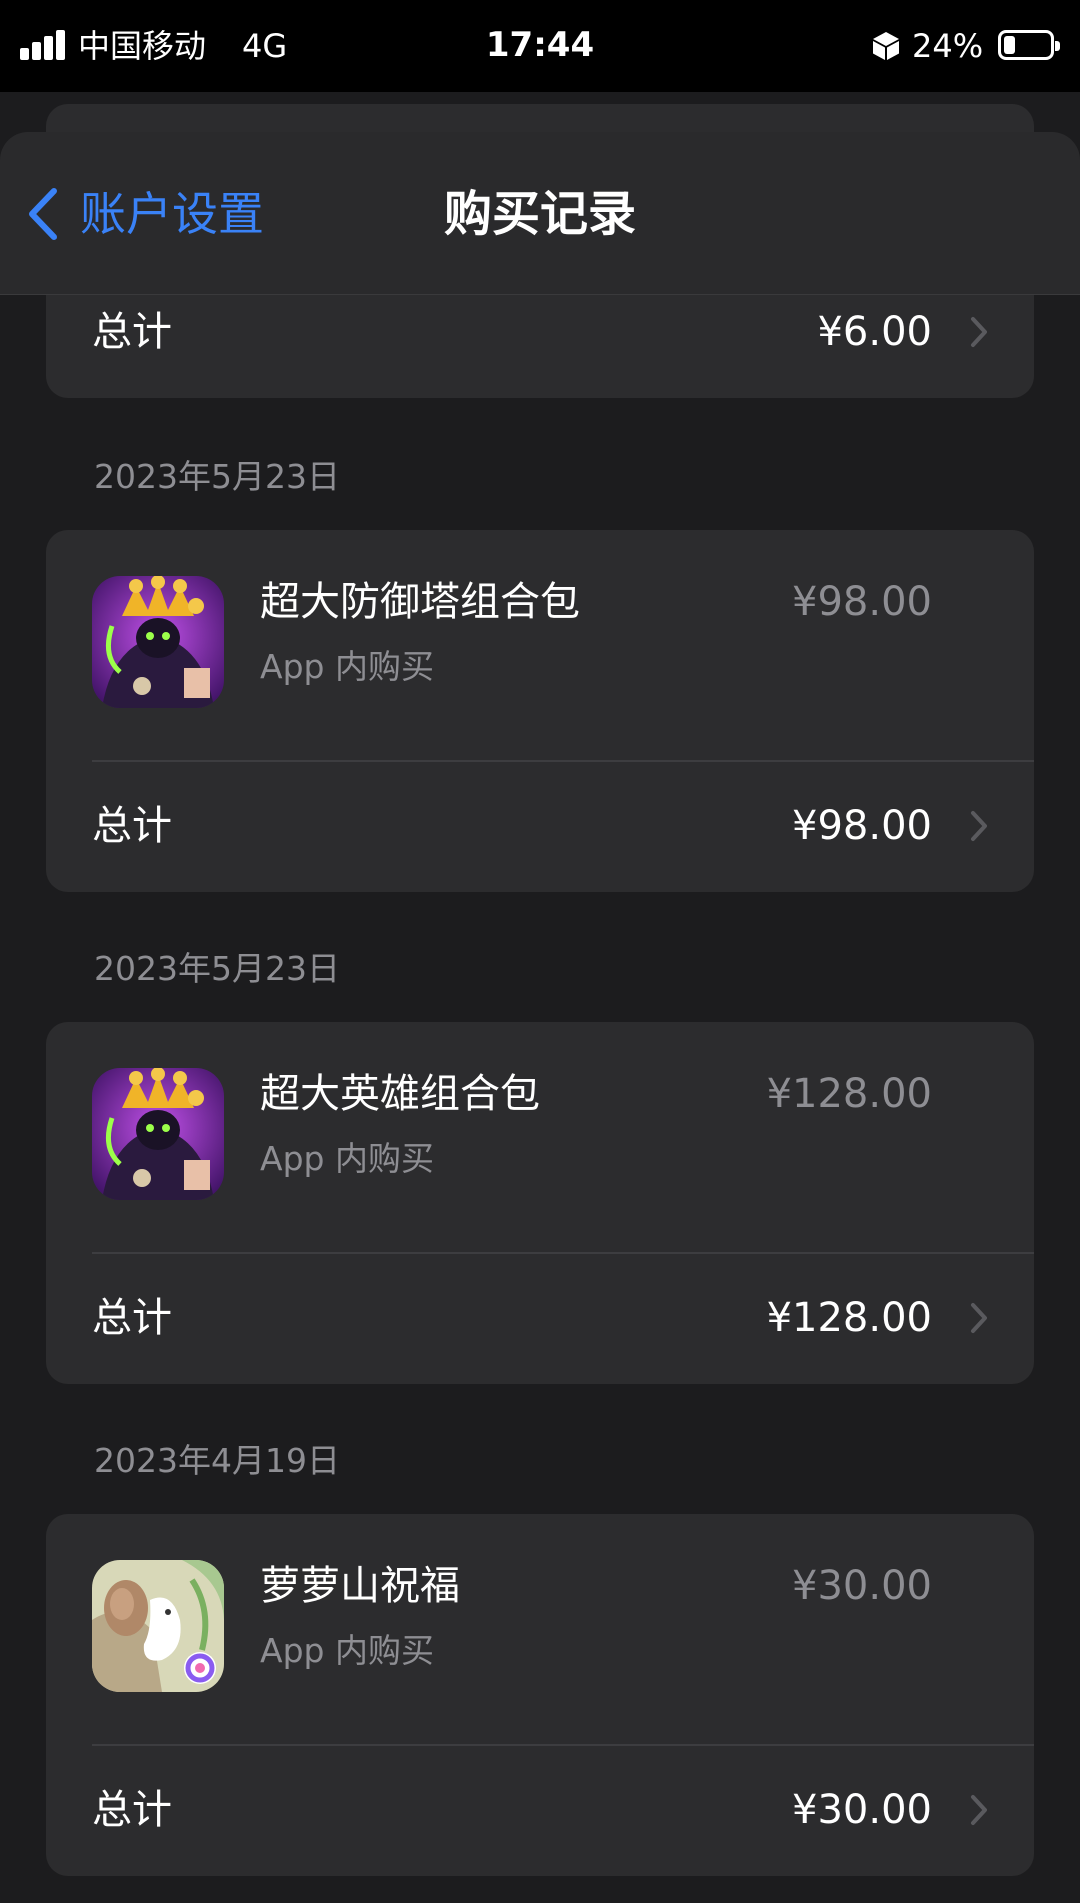 The height and width of the screenshot is (1903, 1080). Describe the element at coordinates (886, 46) in the screenshot. I see `cube-icon` at that location.